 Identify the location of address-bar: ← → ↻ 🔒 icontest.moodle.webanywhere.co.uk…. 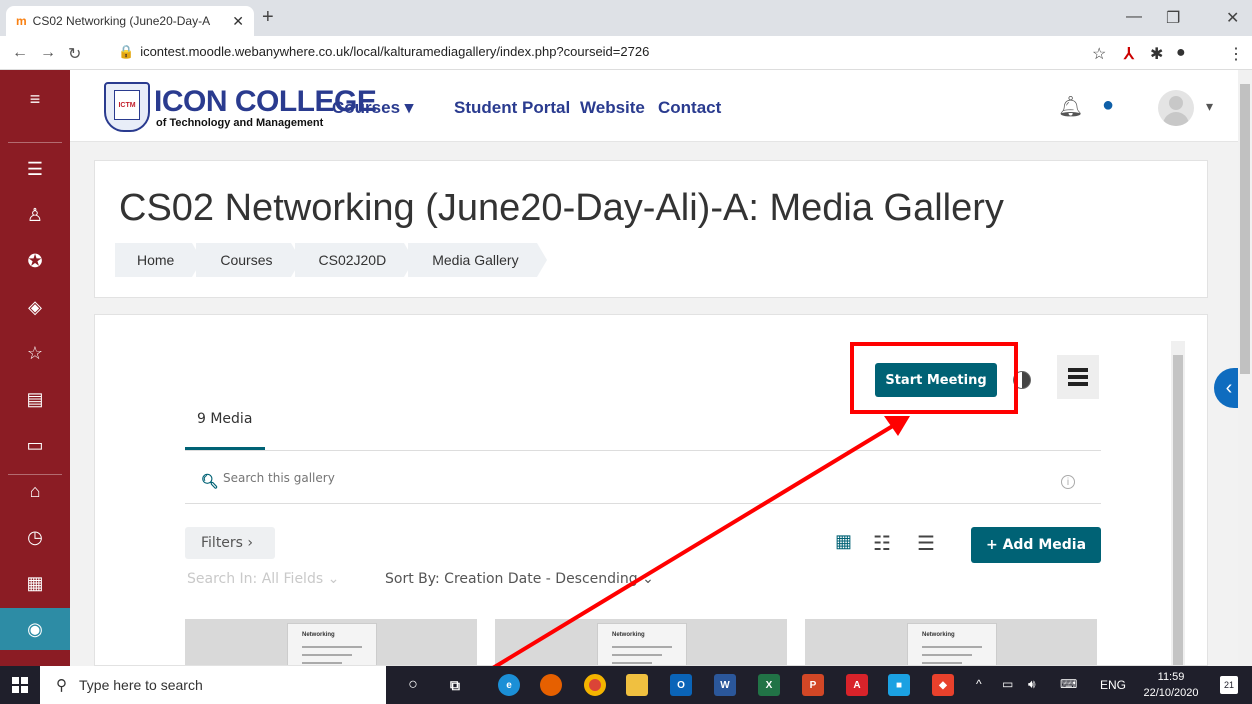
(626, 53).